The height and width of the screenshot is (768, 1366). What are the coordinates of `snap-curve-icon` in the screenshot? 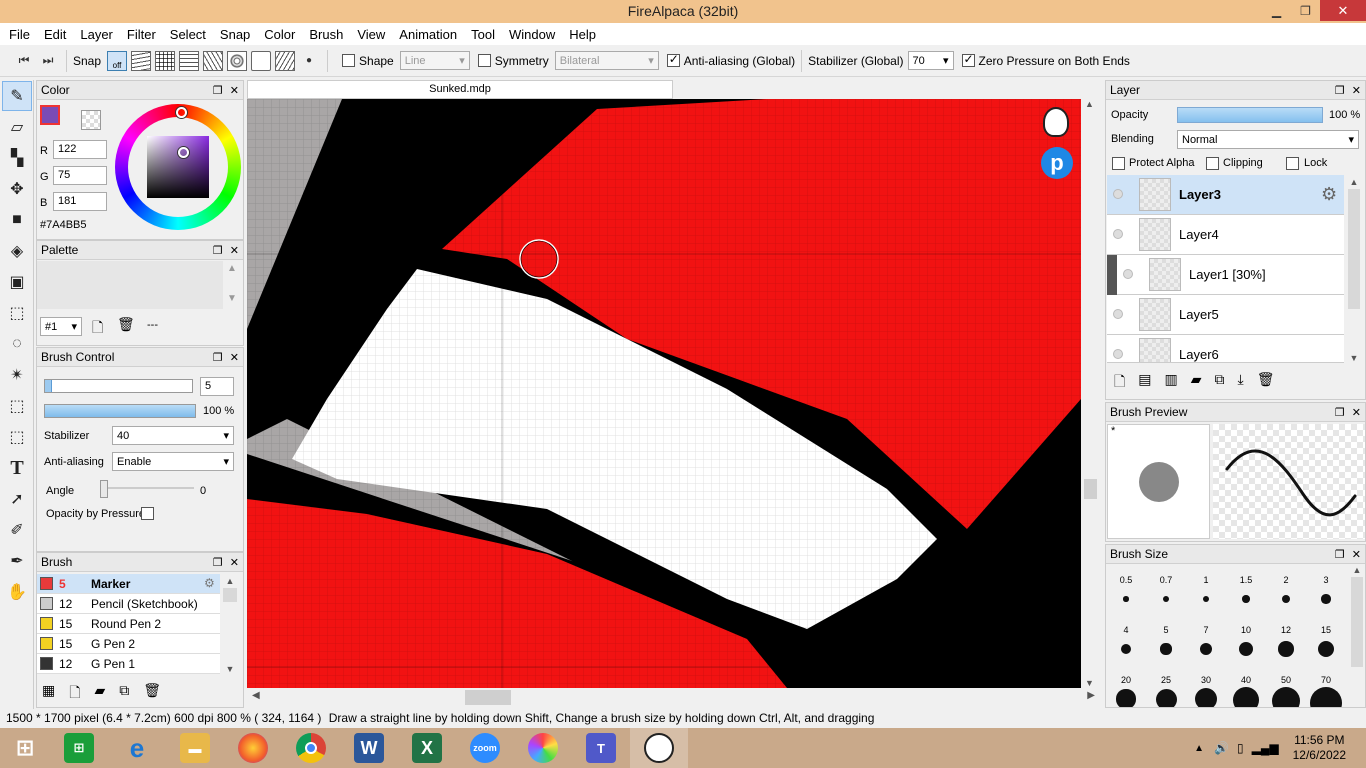 It's located at (261, 60).